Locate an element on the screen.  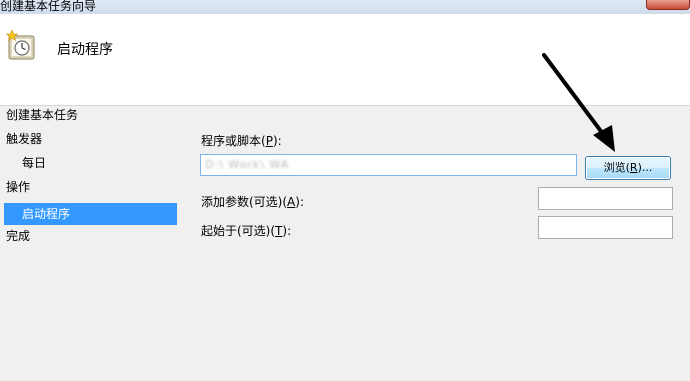
program-script-input: D:\ Work\ WA is located at coordinates (388, 165).